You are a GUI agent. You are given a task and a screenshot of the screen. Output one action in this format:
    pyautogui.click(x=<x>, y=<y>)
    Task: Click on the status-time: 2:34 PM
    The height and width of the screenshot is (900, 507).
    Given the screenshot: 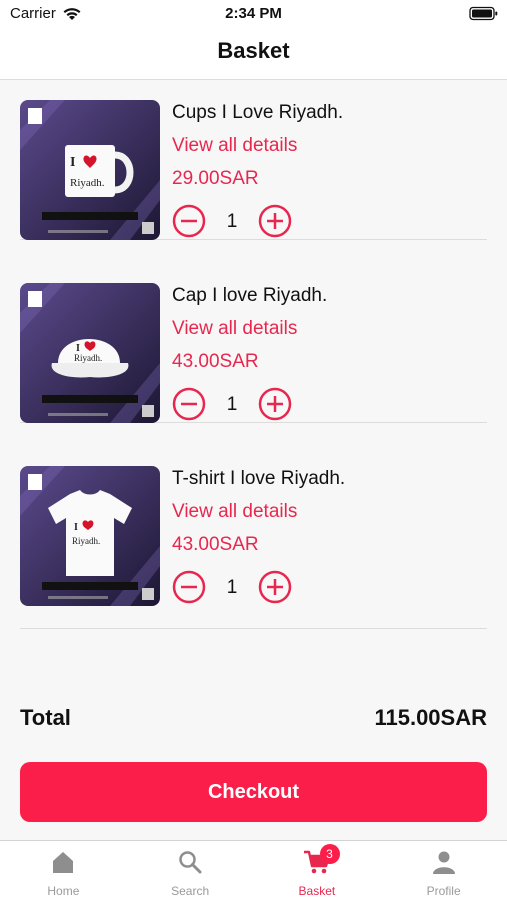 What is the action you would take?
    pyautogui.click(x=253, y=13)
    